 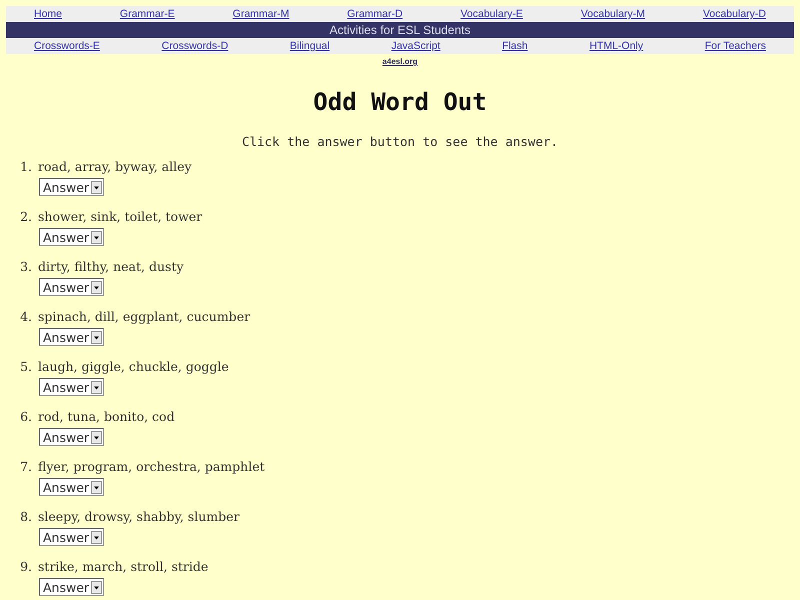 What do you see at coordinates (400, 141) in the screenshot?
I see `instructions: Click the answer button to see the answer.` at bounding box center [400, 141].